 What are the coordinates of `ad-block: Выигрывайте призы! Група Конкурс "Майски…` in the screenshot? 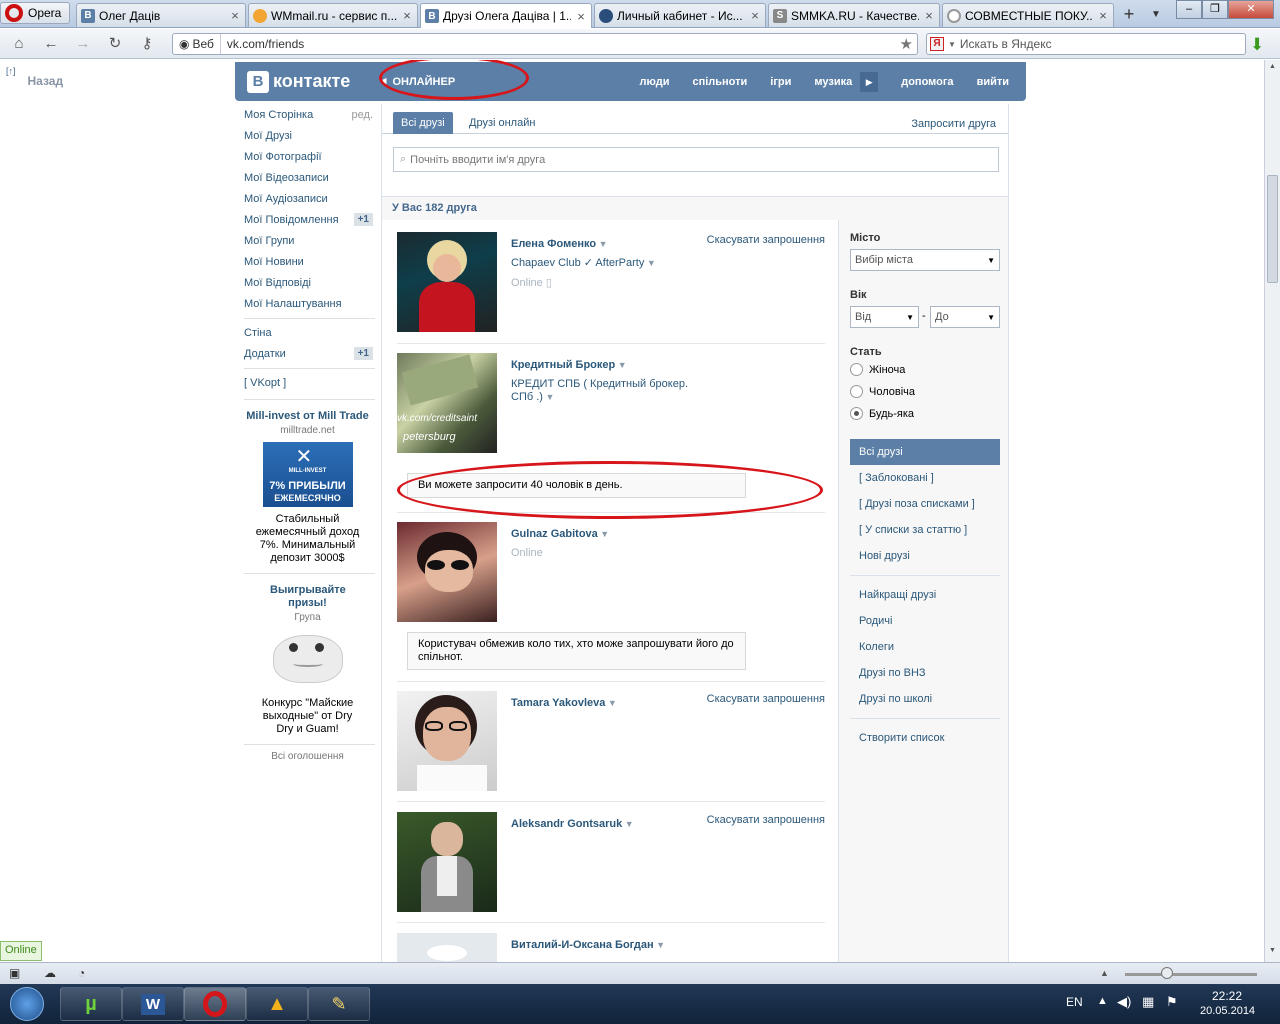 It's located at (305, 660).